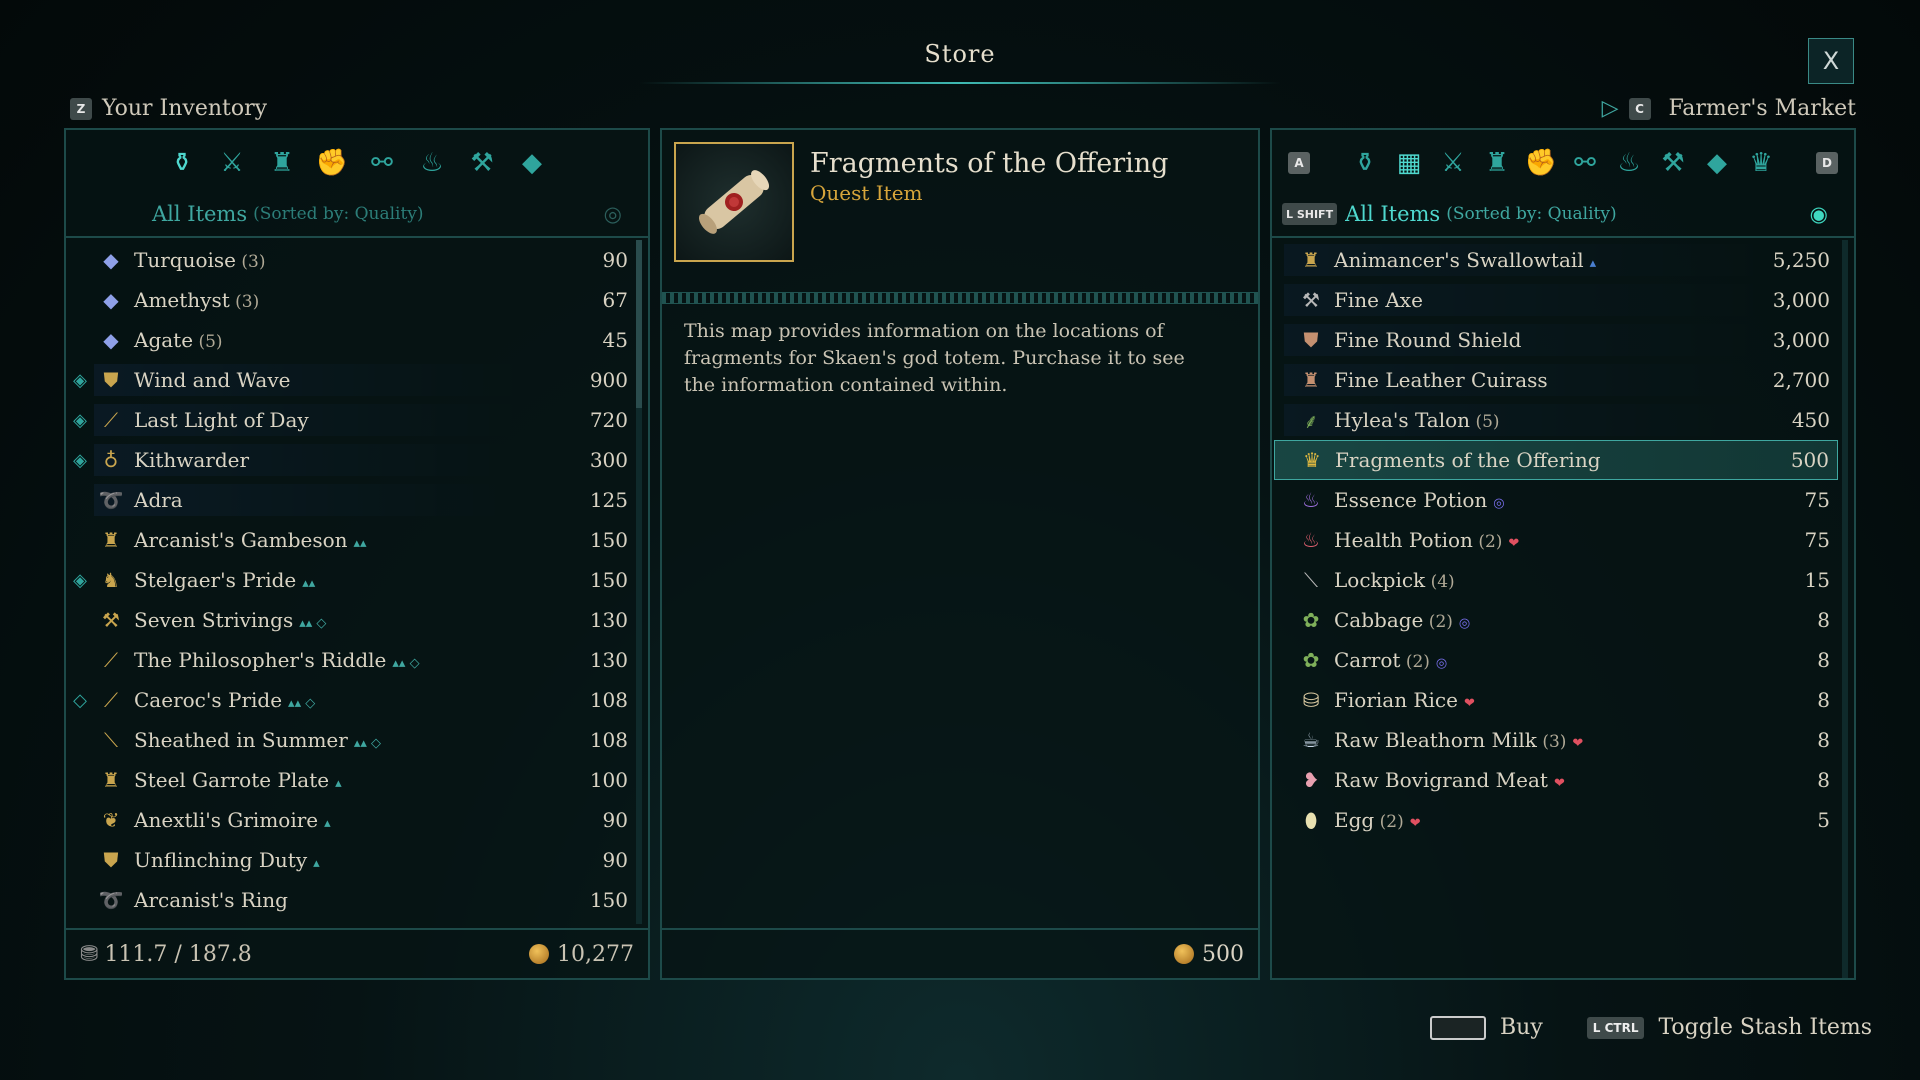 The image size is (1920, 1080). I want to click on item-price: 300, so click(608, 460).